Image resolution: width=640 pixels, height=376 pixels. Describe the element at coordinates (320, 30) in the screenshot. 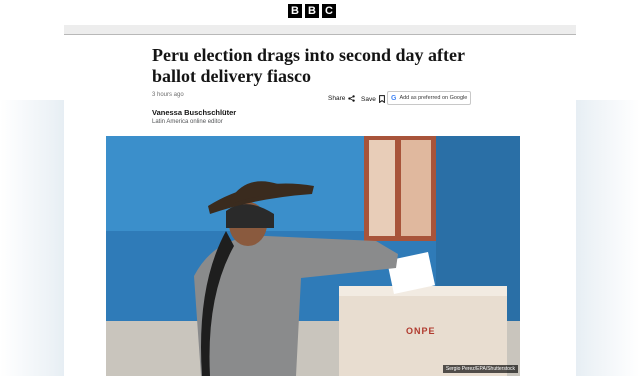

I see `navigation-bar` at that location.